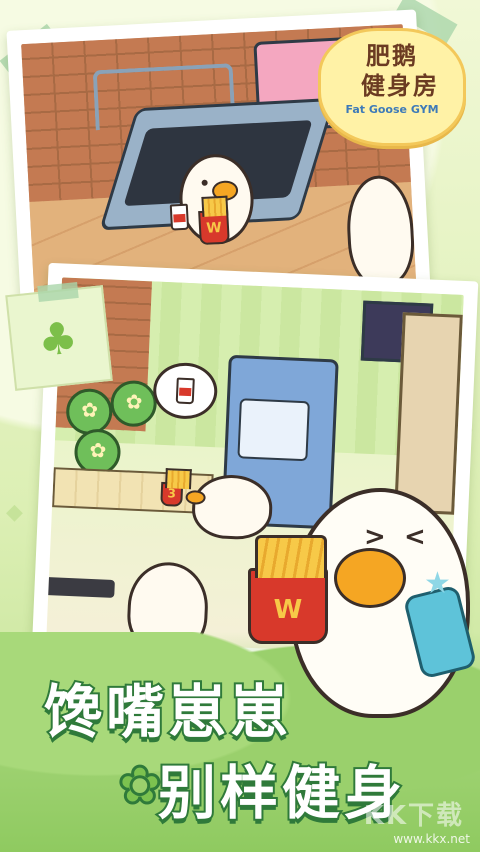  What do you see at coordinates (413, 816) in the screenshot?
I see `watermark-brand: KK下载` at bounding box center [413, 816].